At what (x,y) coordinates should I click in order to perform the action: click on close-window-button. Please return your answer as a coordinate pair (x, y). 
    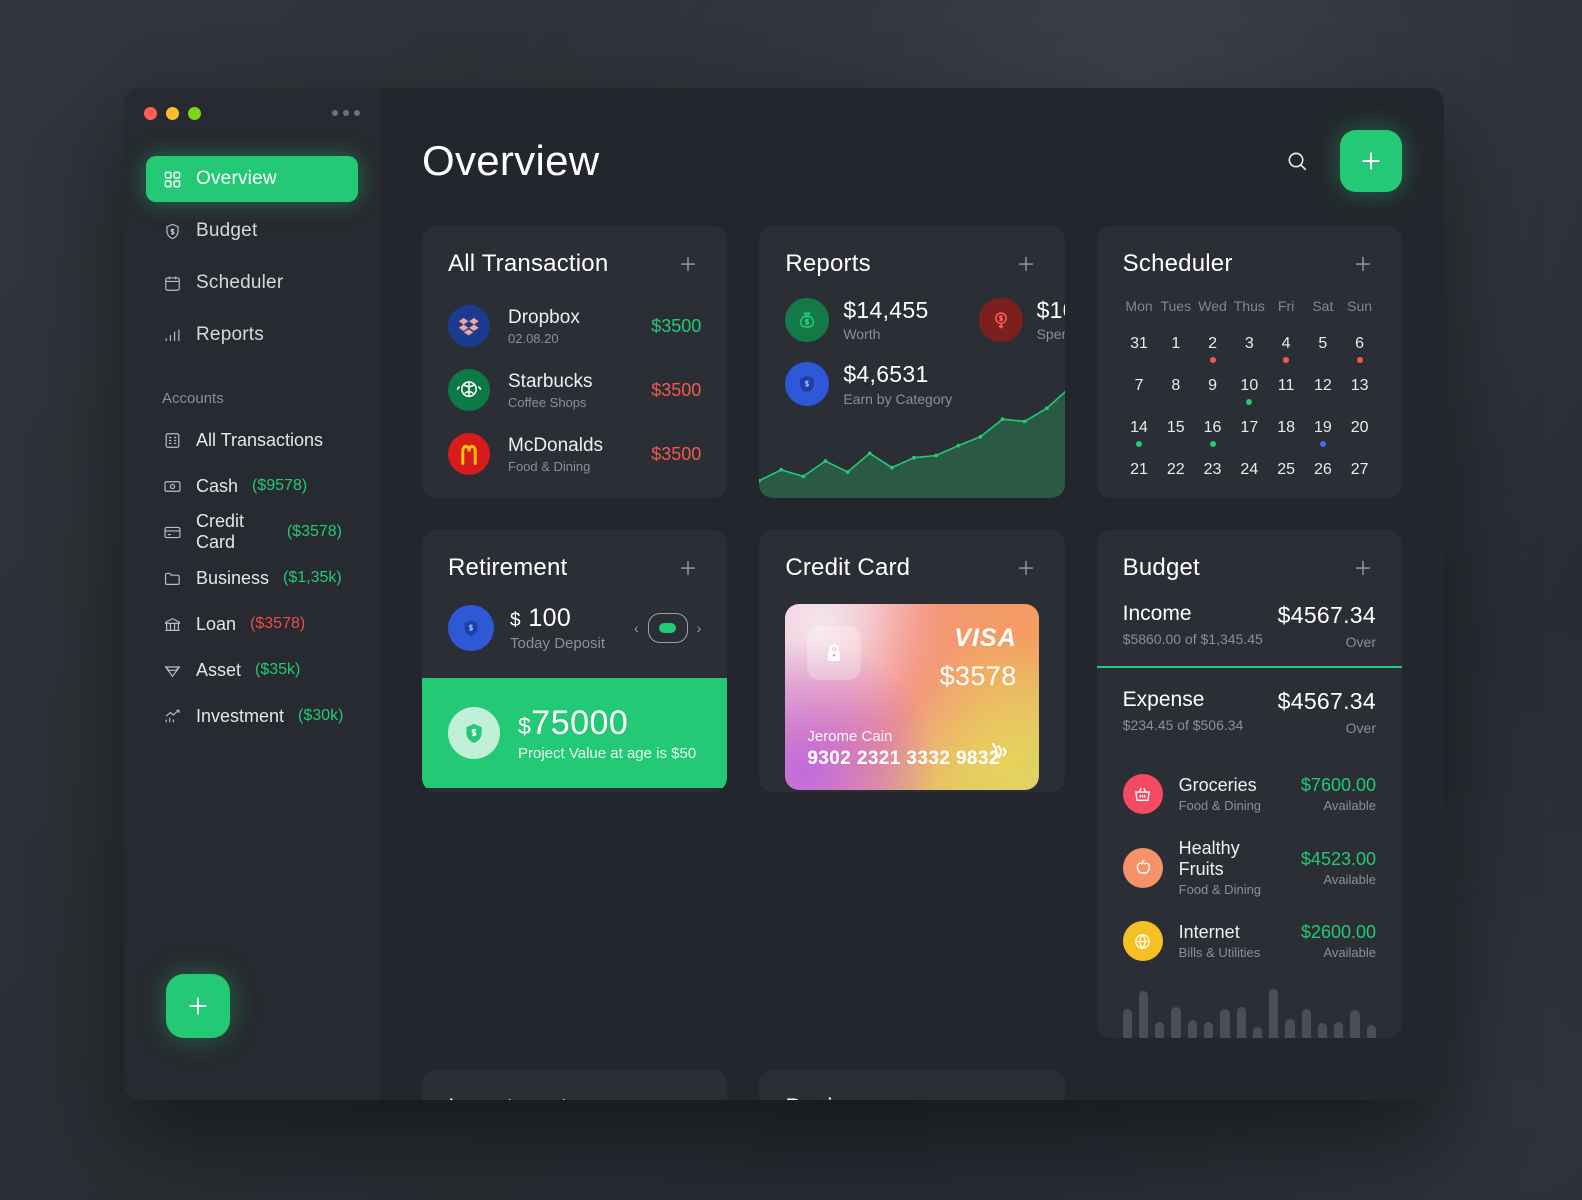
    Looking at the image, I should click on (150, 113).